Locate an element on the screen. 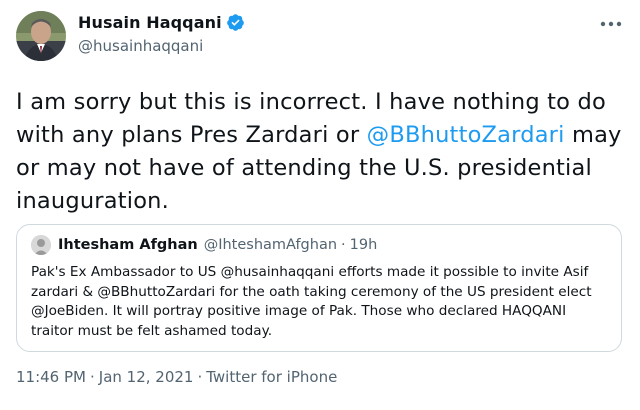 The width and height of the screenshot is (640, 410). tweet-source-link: Twitter for iPhone is located at coordinates (271, 377).